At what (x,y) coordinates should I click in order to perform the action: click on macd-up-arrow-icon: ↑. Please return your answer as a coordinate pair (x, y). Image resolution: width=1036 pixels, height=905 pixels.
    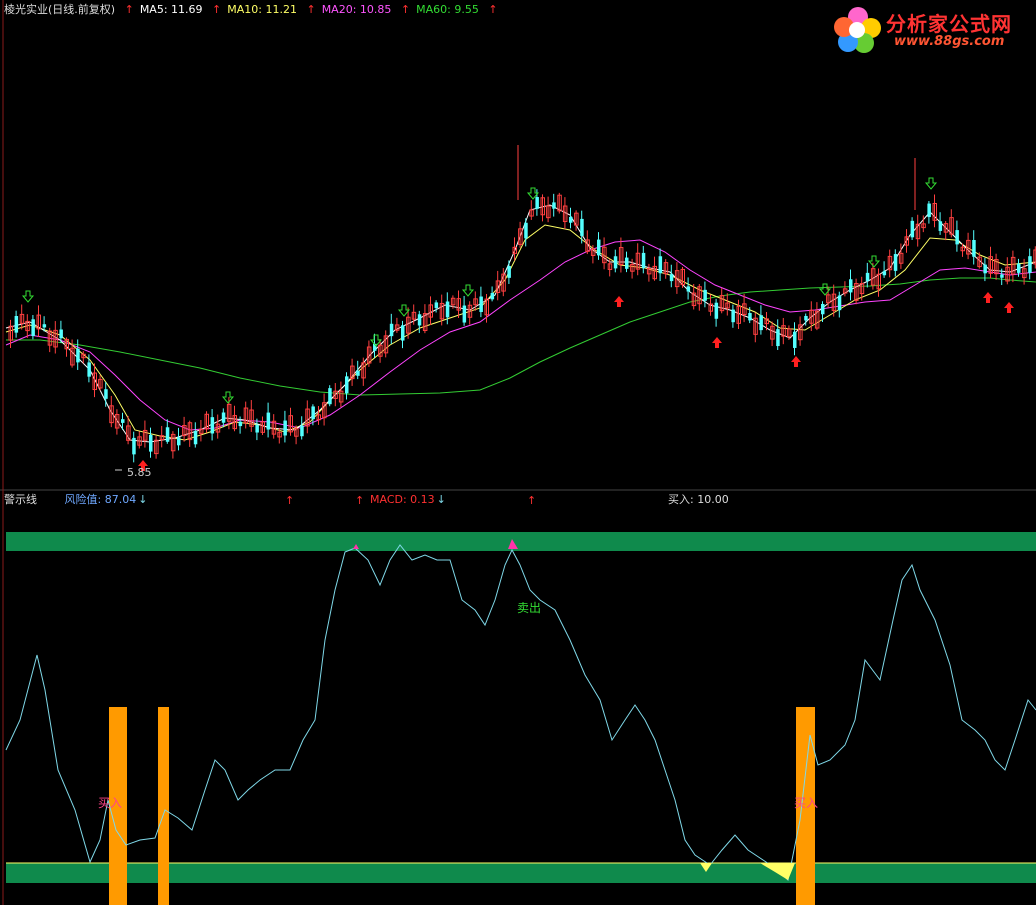
    Looking at the image, I should click on (289, 500).